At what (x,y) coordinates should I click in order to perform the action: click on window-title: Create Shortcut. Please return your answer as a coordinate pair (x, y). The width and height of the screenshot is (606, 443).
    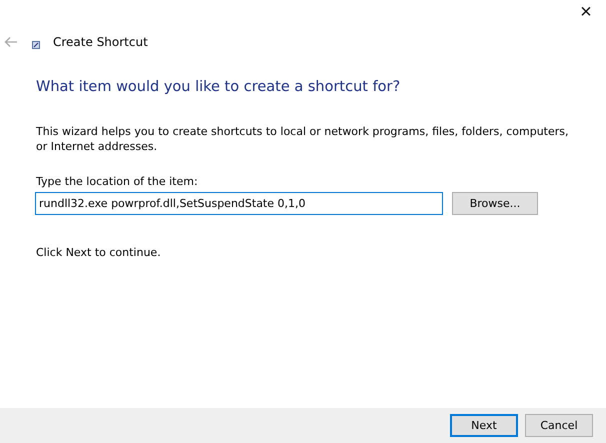
    Looking at the image, I should click on (100, 42).